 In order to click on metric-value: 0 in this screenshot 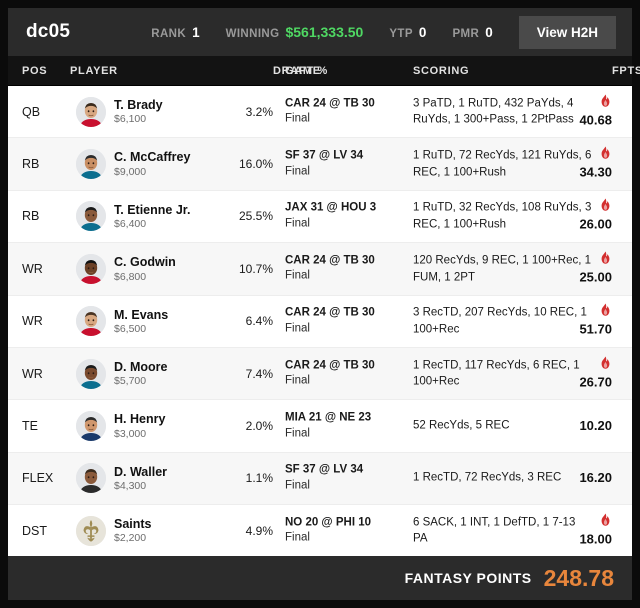, I will do `click(489, 32)`.